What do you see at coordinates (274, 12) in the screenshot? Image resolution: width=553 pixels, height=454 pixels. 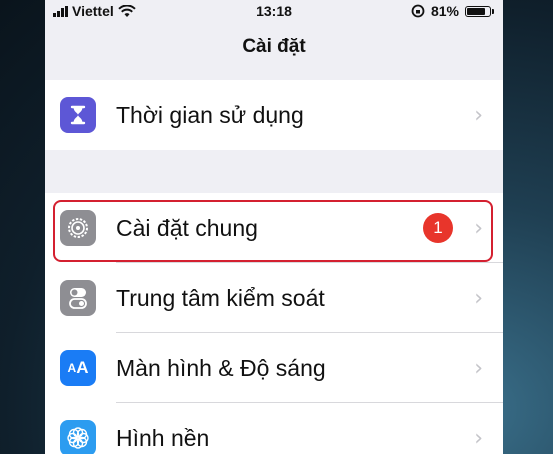 I see `status-bar: Viettel 13:18 81%` at bounding box center [274, 12].